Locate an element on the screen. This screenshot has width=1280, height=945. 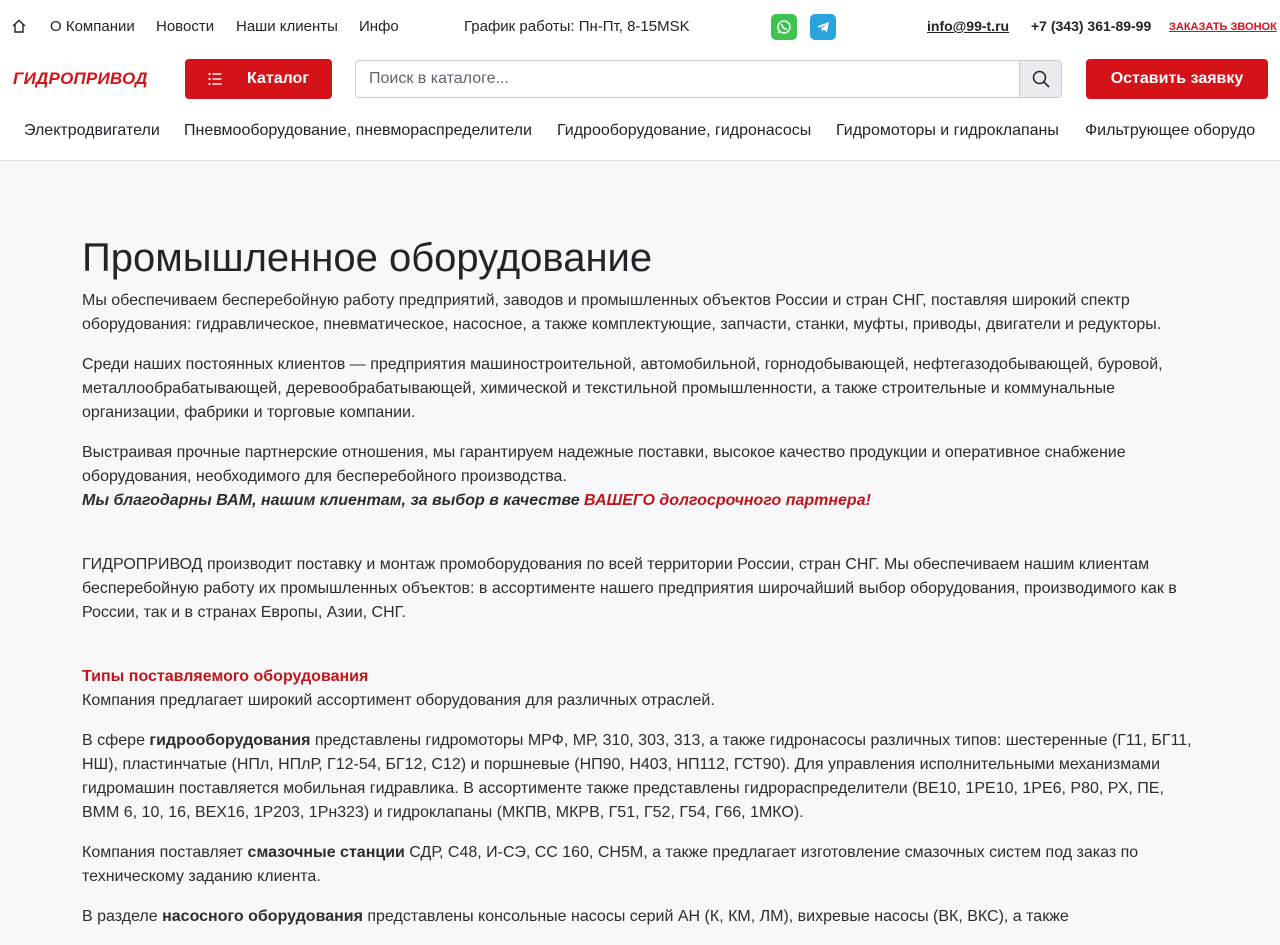
search-box is located at coordinates (708, 79).